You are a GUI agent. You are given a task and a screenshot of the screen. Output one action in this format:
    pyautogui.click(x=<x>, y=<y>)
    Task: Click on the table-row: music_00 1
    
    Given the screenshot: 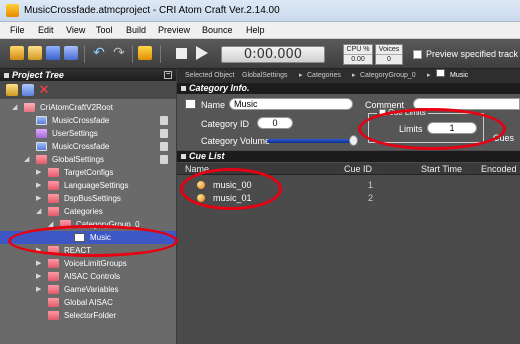 What is the action you would take?
    pyautogui.click(x=348, y=185)
    